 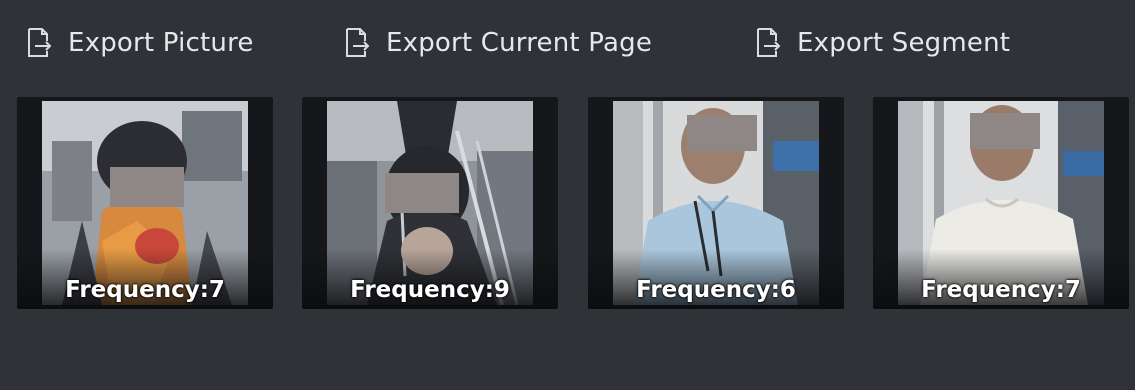 What do you see at coordinates (519, 43) in the screenshot?
I see `export-current-page-label: Export Current Page` at bounding box center [519, 43].